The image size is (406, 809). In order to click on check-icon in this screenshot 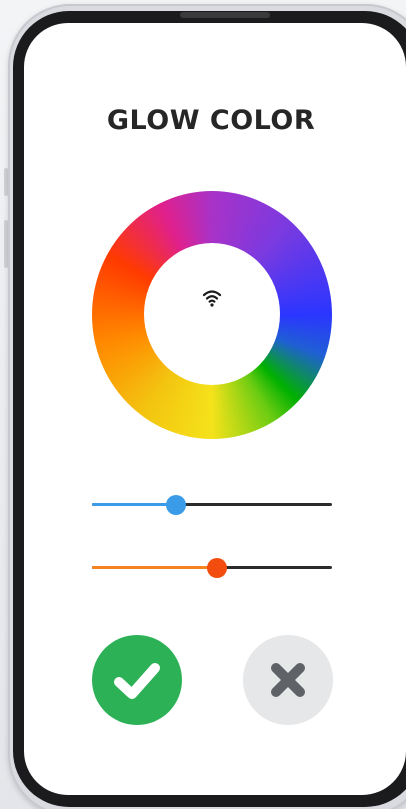, I will do `click(137, 681)`.